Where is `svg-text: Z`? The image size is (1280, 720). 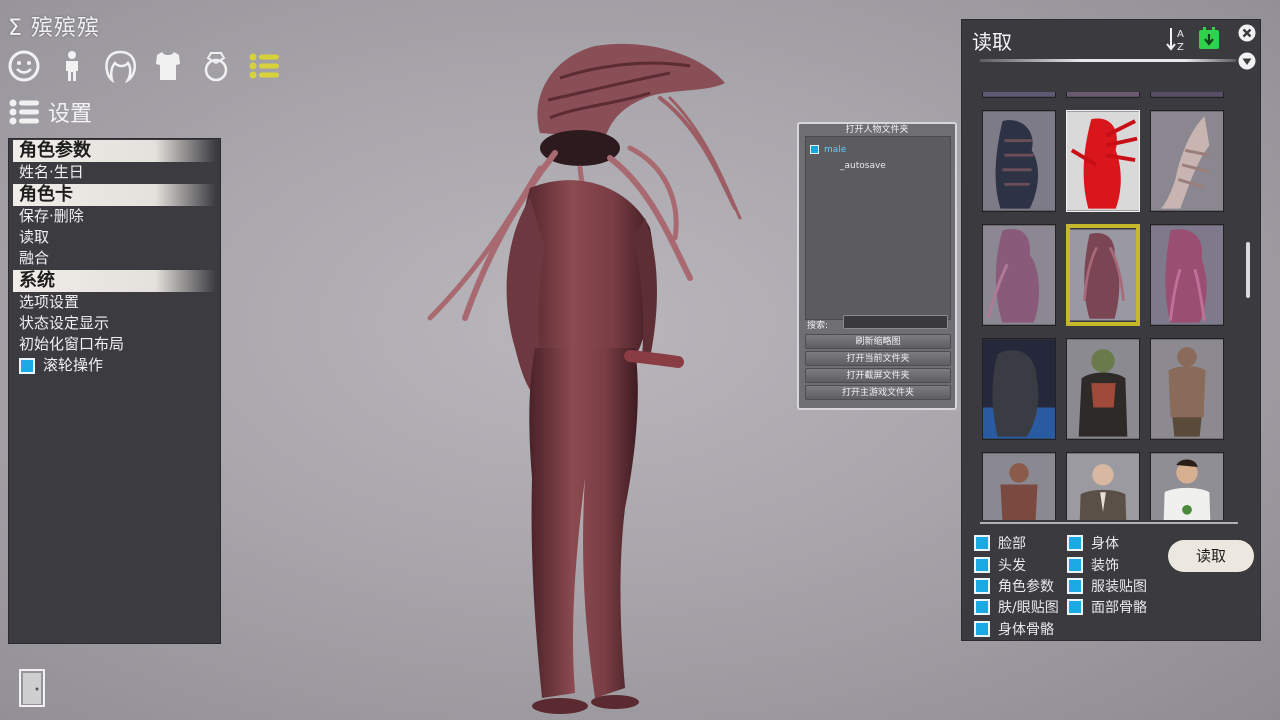
svg-text: Z is located at coordinates (1180, 47).